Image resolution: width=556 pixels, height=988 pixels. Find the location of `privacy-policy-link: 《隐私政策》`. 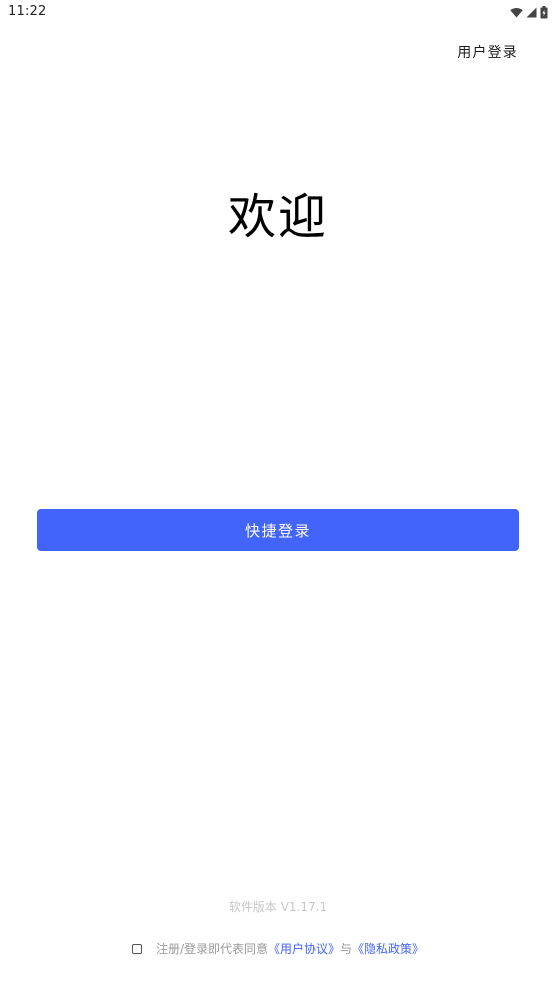

privacy-policy-link: 《隐私政策》 is located at coordinates (388, 948).